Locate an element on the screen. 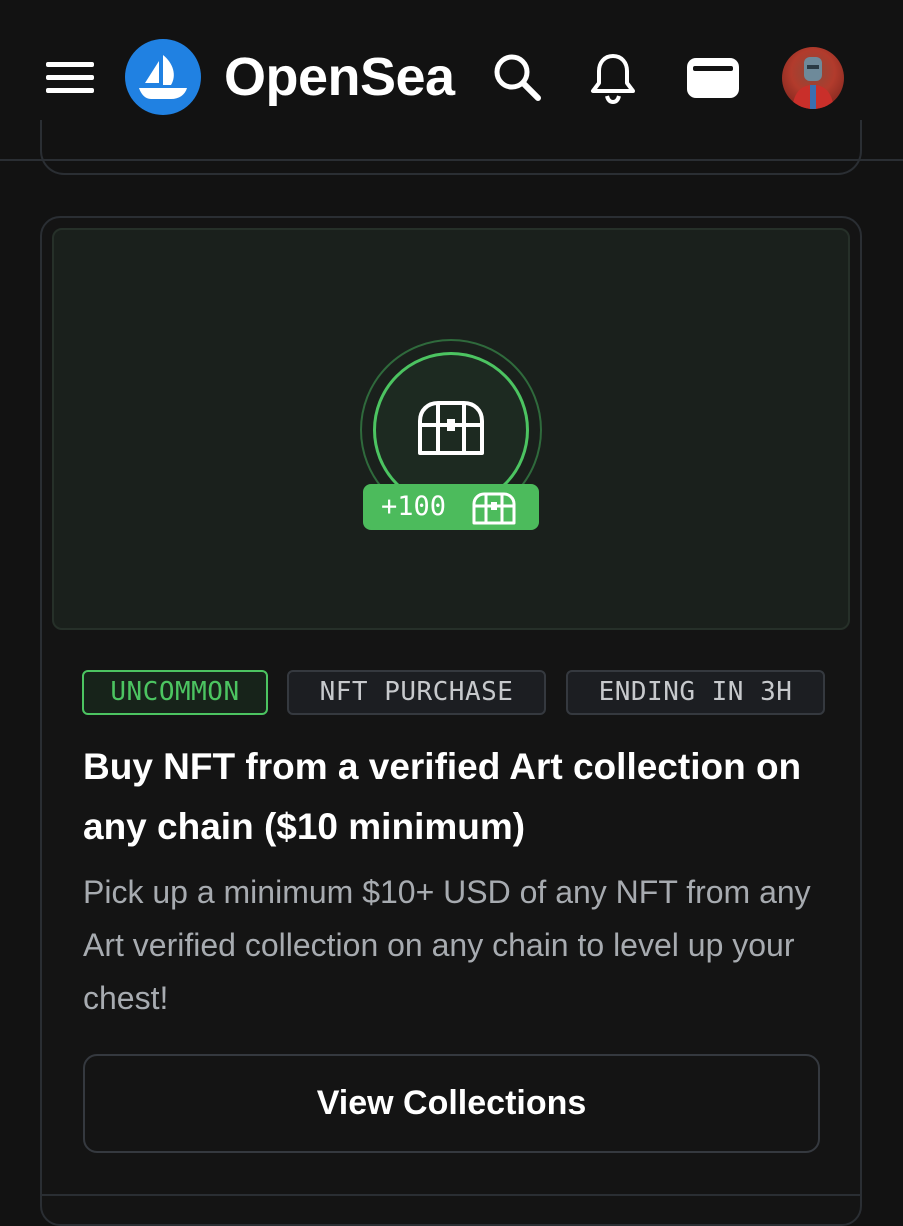 The width and height of the screenshot is (903, 1226). rarity-tag: UNCOMMON is located at coordinates (175, 692).